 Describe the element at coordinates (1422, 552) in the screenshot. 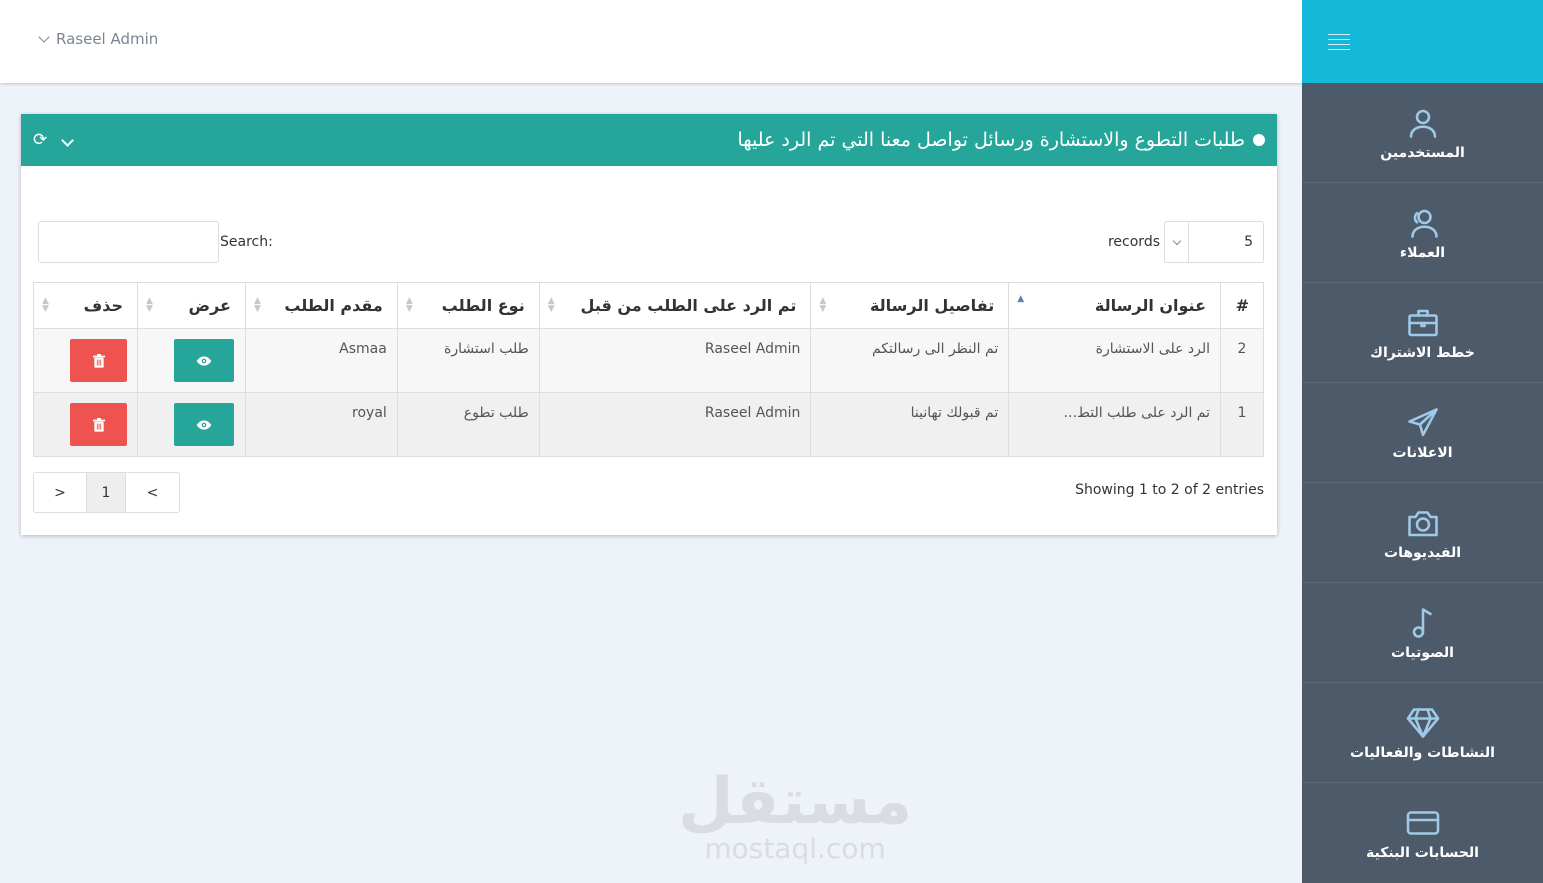

I see `sidebar-item-label: الفيديوهات` at that location.